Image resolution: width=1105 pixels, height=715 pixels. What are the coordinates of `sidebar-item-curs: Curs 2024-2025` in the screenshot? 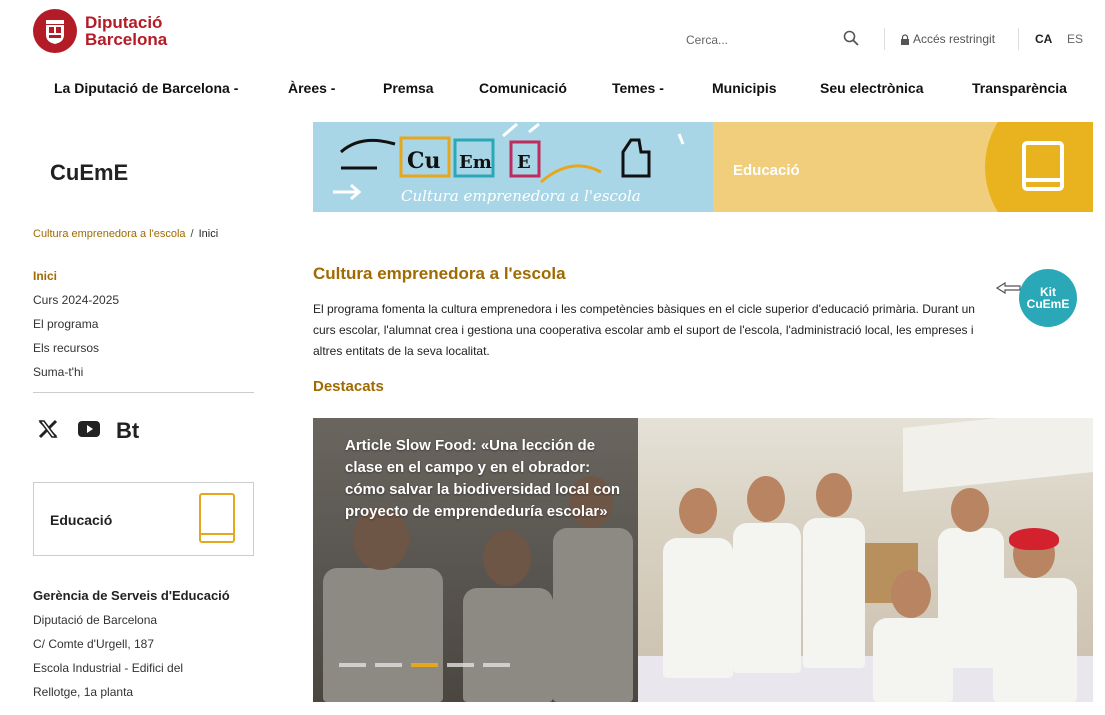 It's located at (76, 304).